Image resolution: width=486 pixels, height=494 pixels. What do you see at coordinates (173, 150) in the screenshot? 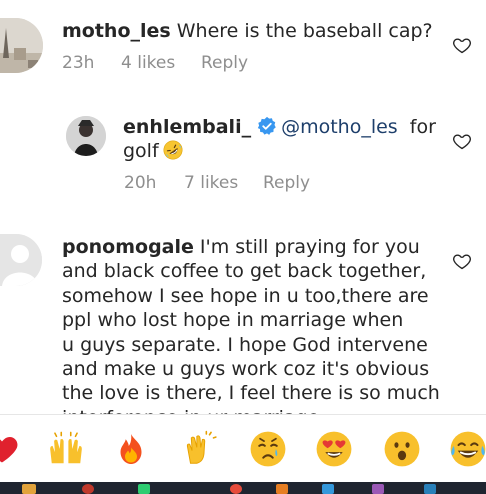
I see `rofl-emoji-icon` at bounding box center [173, 150].